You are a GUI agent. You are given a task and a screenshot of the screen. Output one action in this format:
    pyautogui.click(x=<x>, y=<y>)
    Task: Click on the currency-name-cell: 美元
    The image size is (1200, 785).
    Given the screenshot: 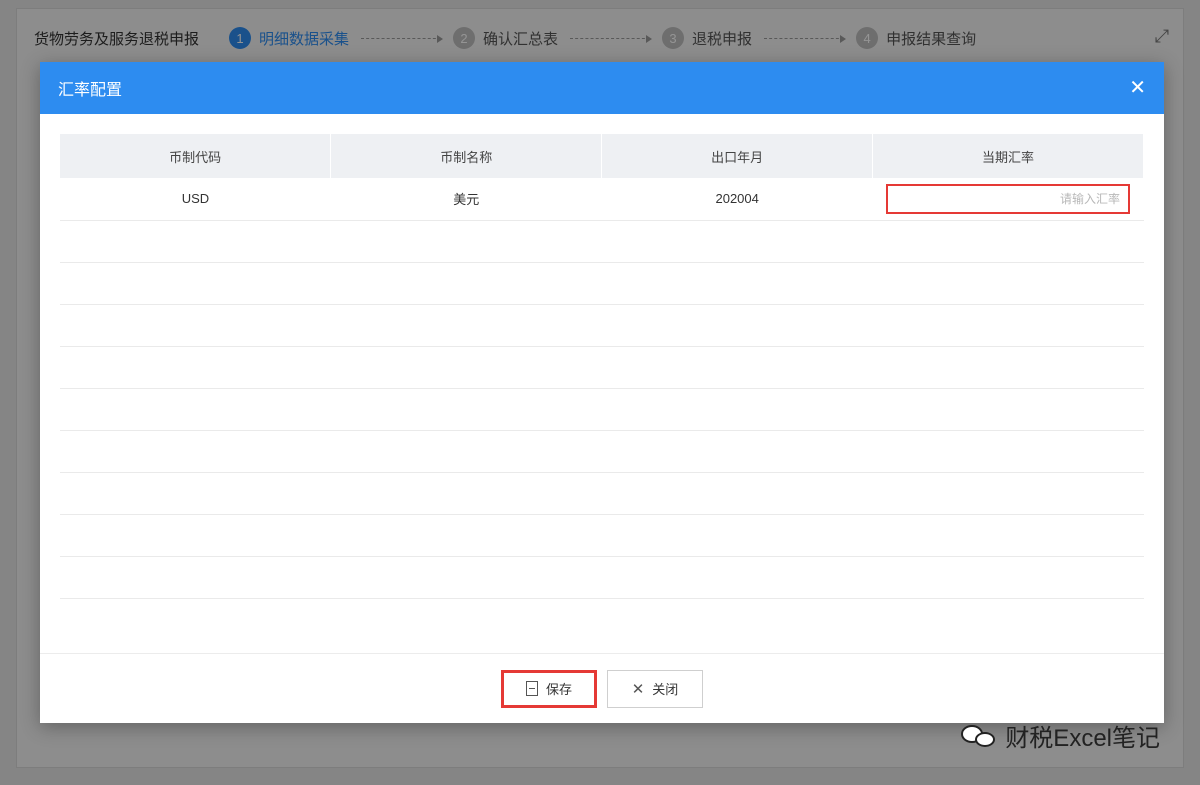 What is the action you would take?
    pyautogui.click(x=466, y=199)
    